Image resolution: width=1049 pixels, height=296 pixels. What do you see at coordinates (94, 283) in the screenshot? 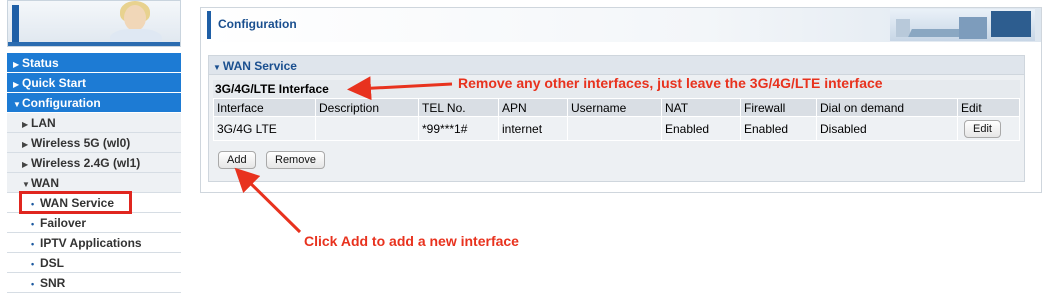
I see `sidebar-item-snr: • SNR` at bounding box center [94, 283].